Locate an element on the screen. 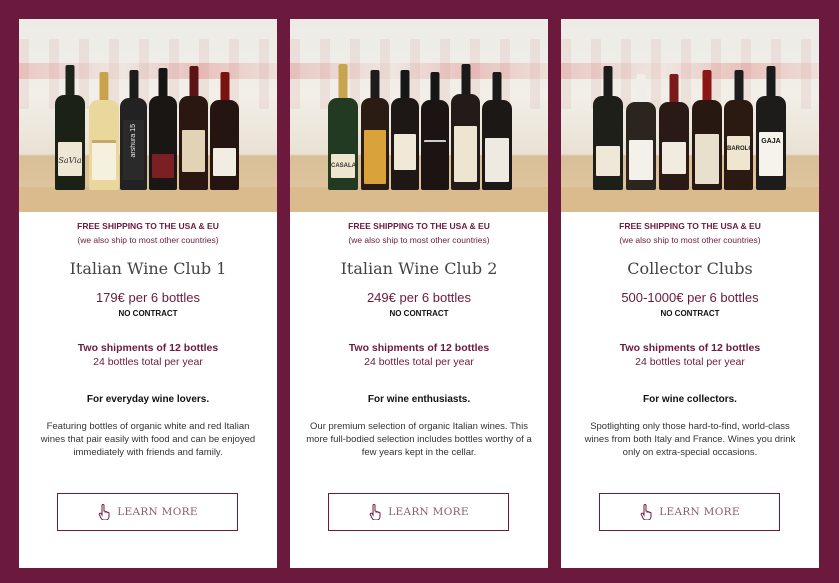  bottle-label-text: CASALA is located at coordinates (343, 166).